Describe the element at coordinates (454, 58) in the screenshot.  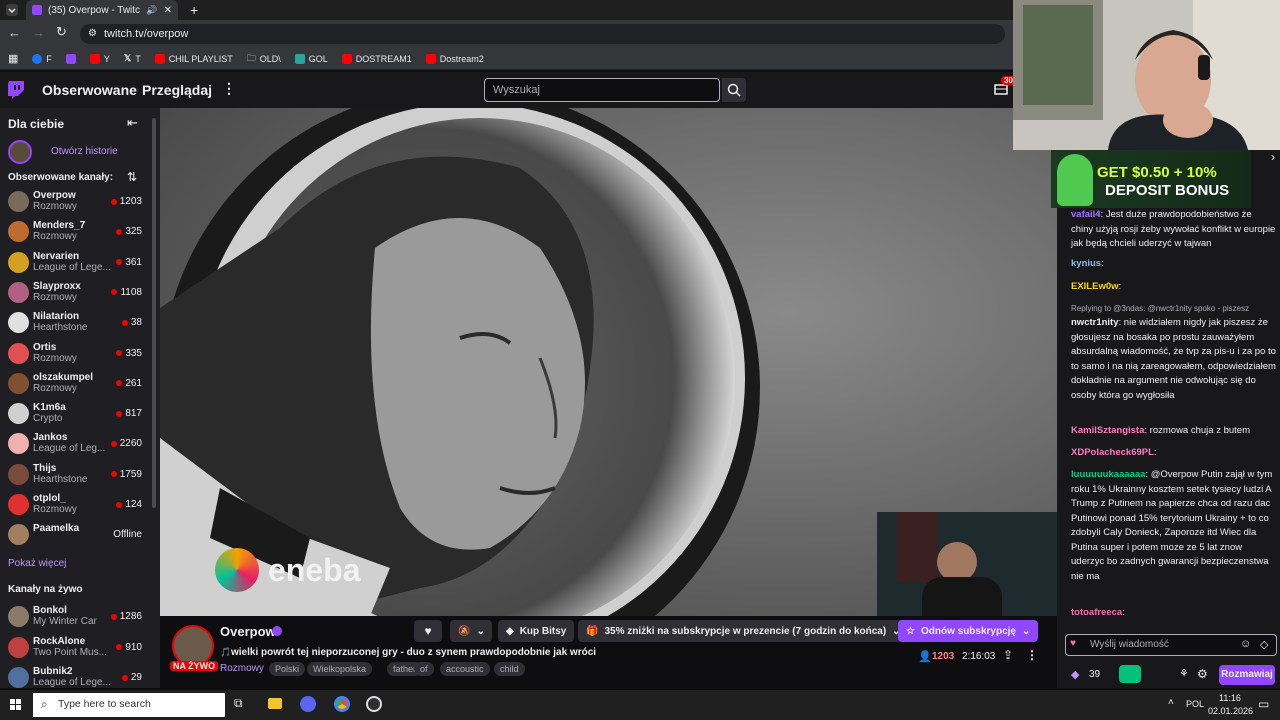
I see `bookmark-dostream2: Dostream2` at that location.